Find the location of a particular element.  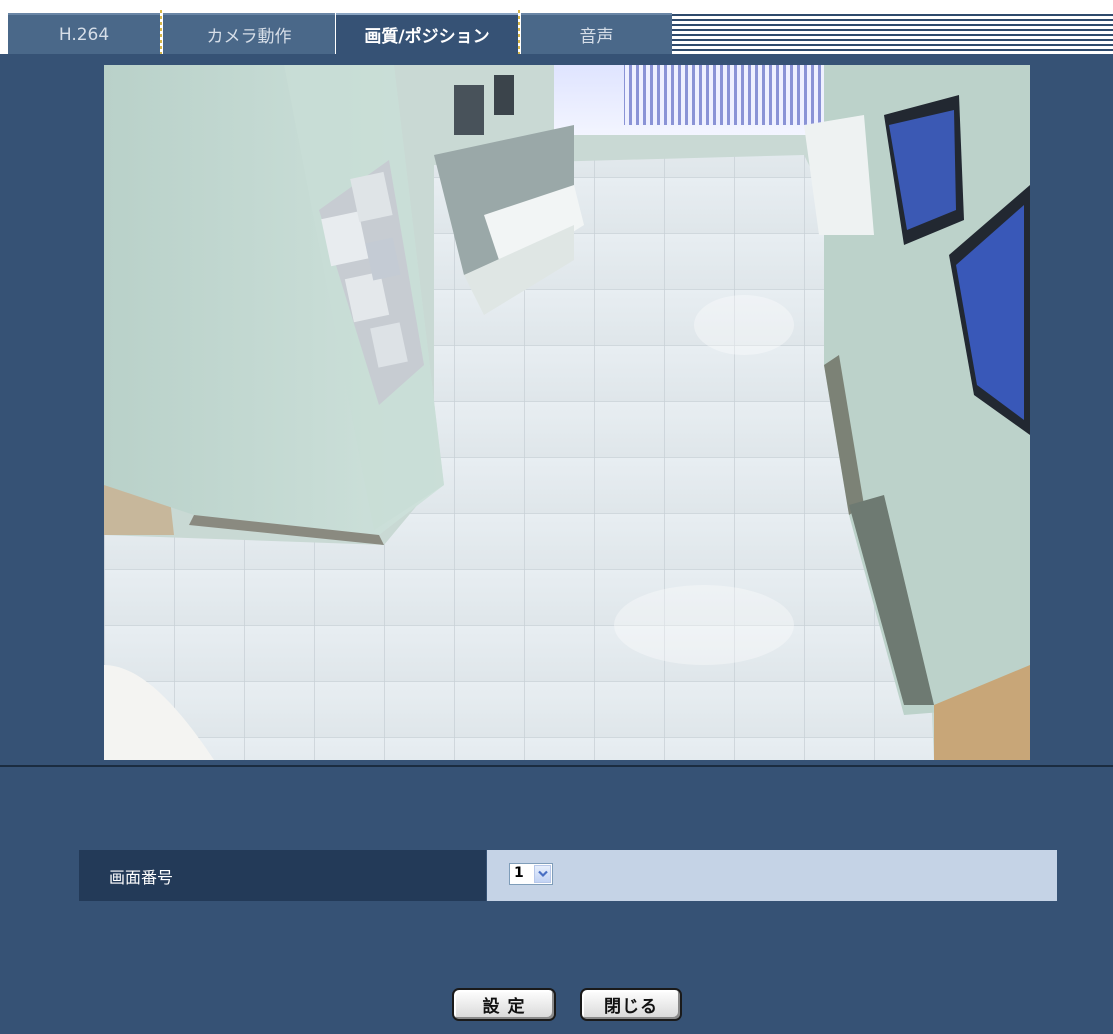

tab-camera-operation: カメラ動作 is located at coordinates (249, 33).